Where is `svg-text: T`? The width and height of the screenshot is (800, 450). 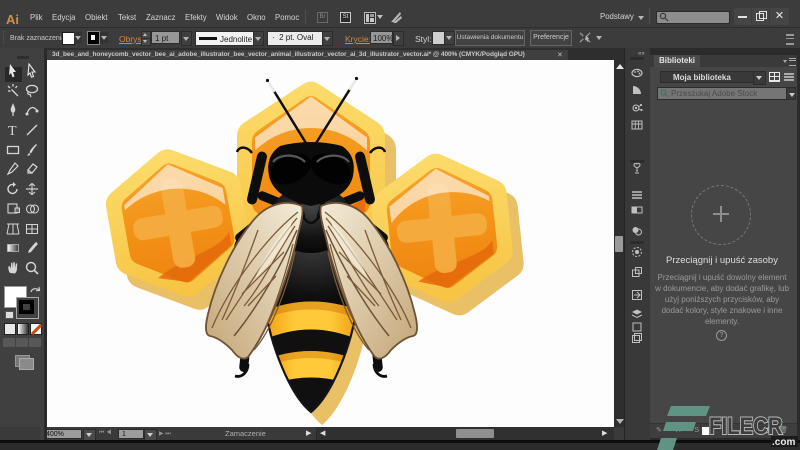 svg-text: T is located at coordinates (12, 131).